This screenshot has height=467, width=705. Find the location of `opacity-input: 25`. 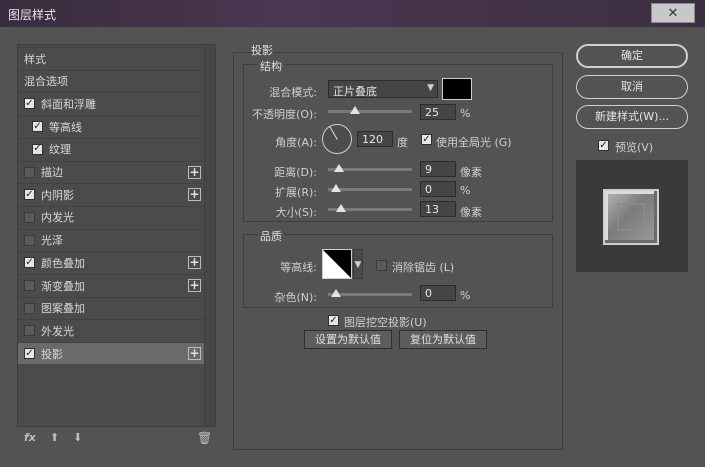

opacity-input: 25 is located at coordinates (438, 112).